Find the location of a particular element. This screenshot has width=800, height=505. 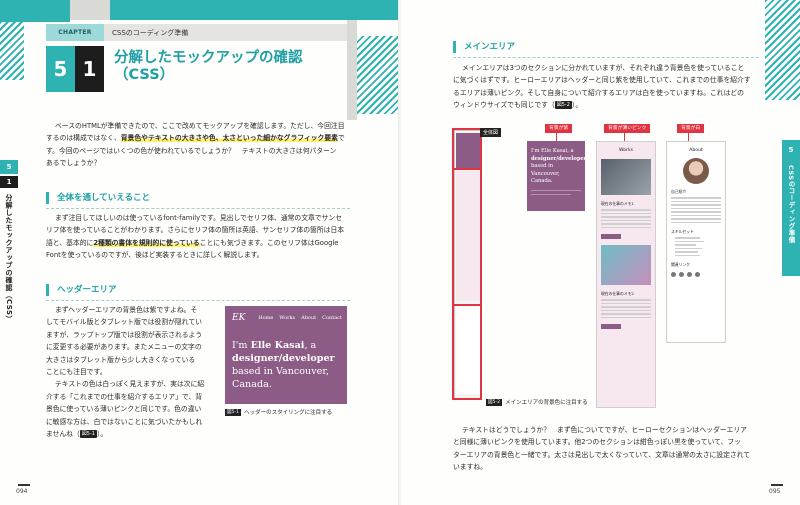

thumb-intro-title: 自己紹介 is located at coordinates (679, 191).